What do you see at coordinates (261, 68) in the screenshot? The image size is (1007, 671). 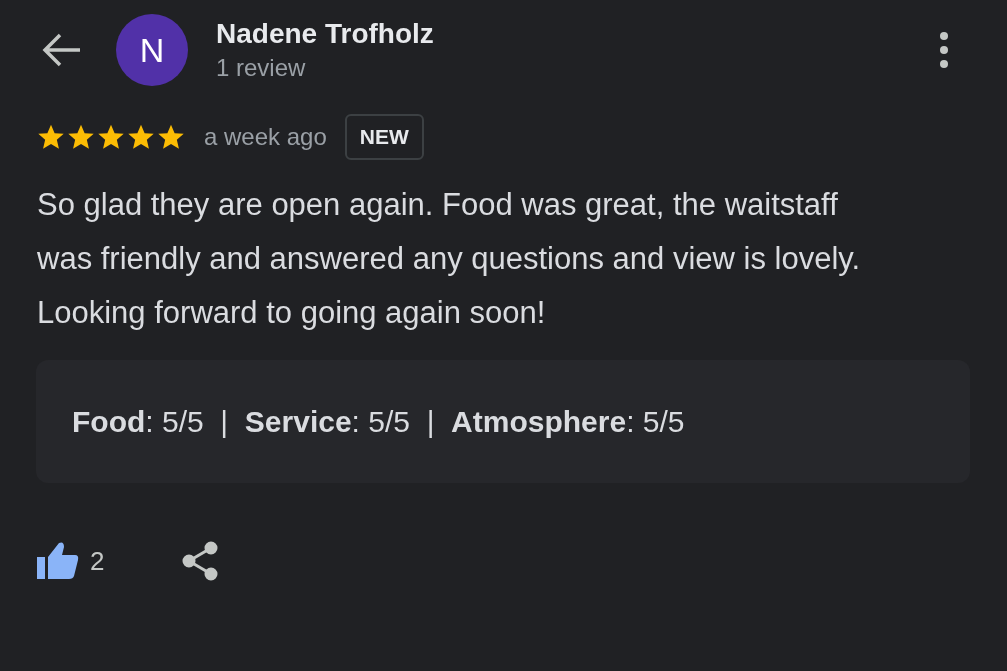 I see `review-count: 1 review` at bounding box center [261, 68].